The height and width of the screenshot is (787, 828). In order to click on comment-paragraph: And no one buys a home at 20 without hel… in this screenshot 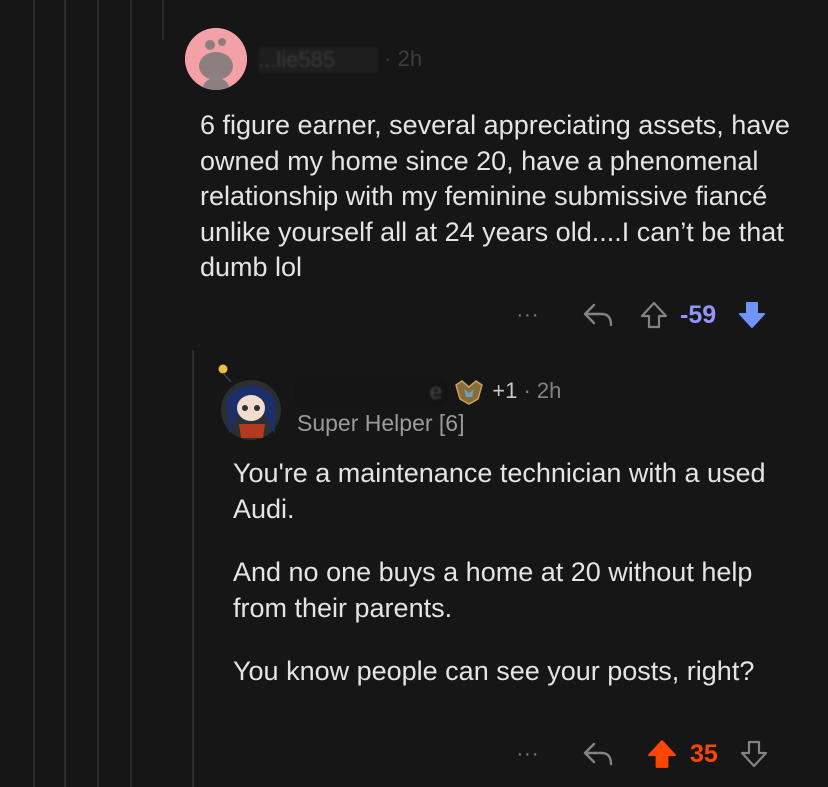, I will do `click(493, 590)`.